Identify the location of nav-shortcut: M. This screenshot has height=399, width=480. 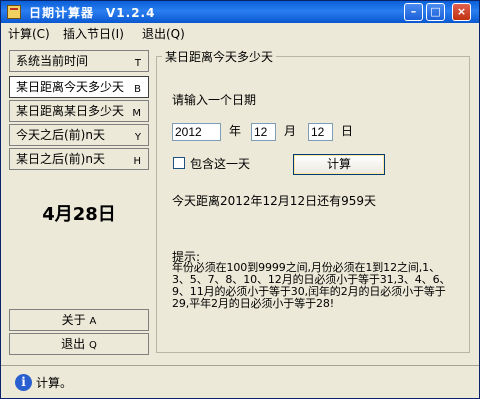
(136, 113).